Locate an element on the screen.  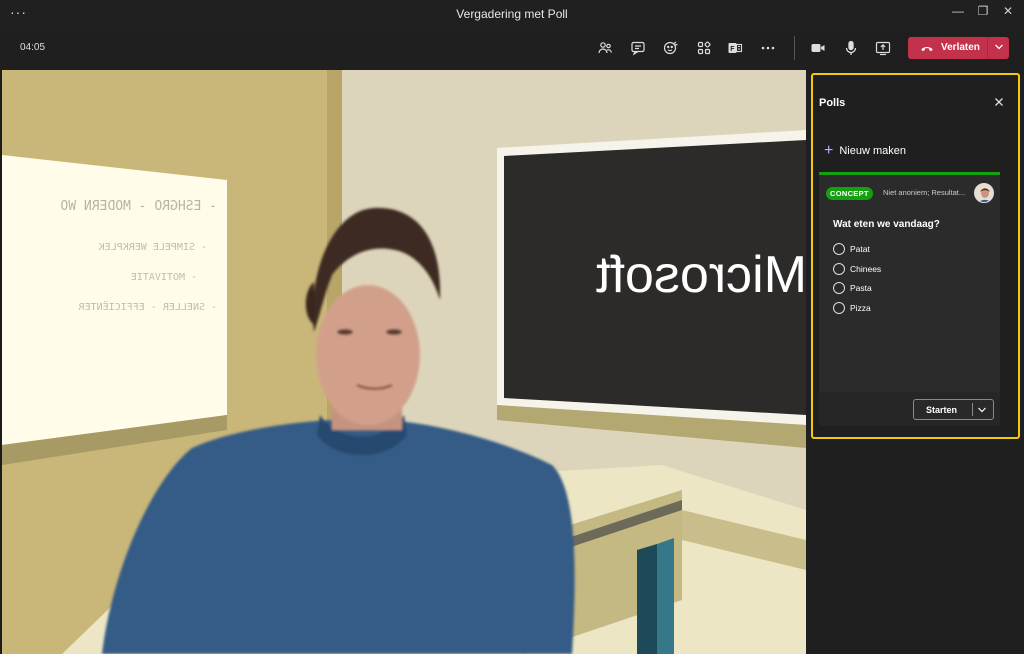
camera-icon is located at coordinates (818, 48).